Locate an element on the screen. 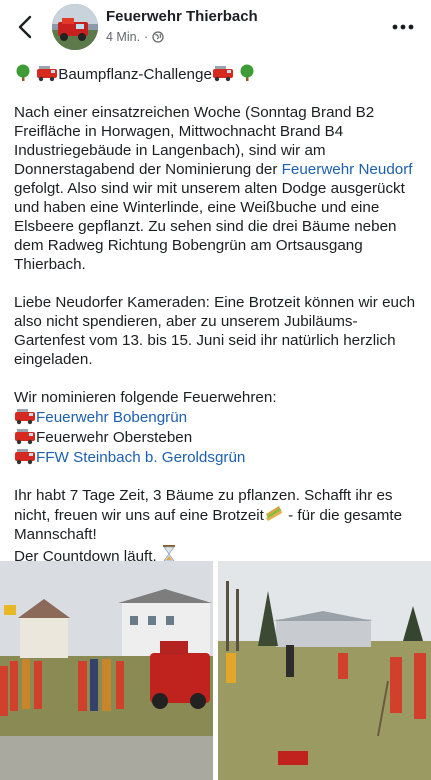 The height and width of the screenshot is (780, 431). nominee-item: FFW Steinbach b. Geroldsgrün is located at coordinates (216, 457).